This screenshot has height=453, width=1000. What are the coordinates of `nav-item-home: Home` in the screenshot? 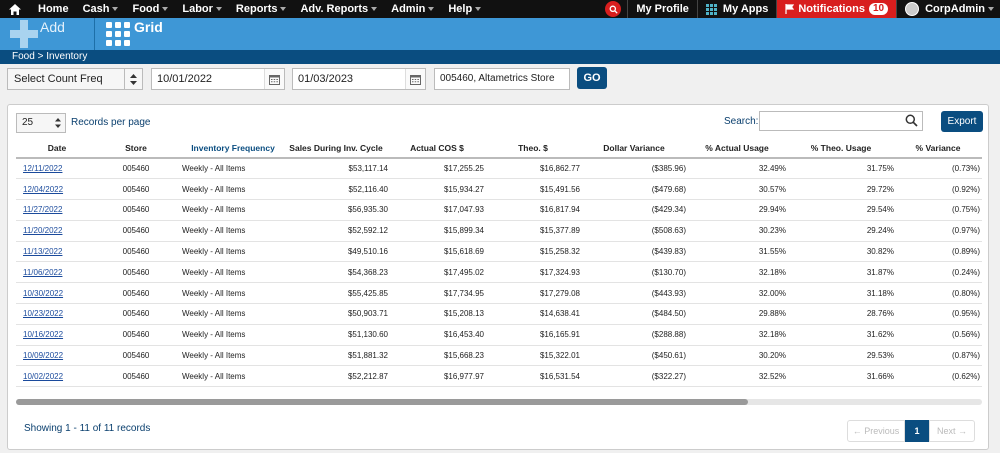 It's located at (52, 9).